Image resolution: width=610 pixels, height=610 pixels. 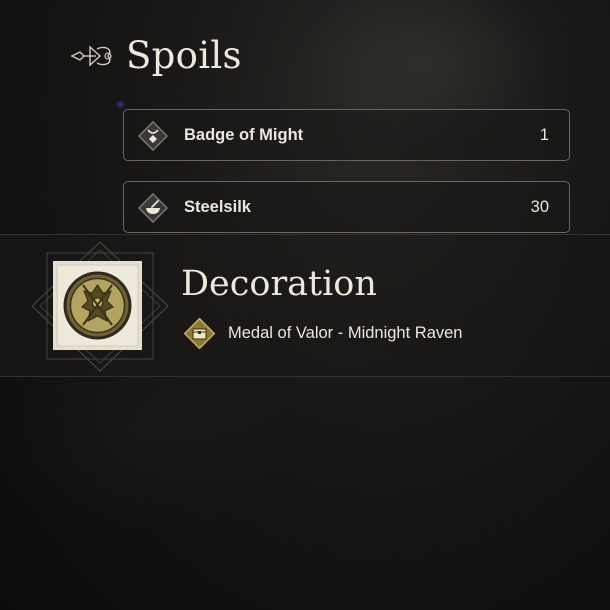 What do you see at coordinates (91, 55) in the screenshot?
I see `ornament-icon` at bounding box center [91, 55].